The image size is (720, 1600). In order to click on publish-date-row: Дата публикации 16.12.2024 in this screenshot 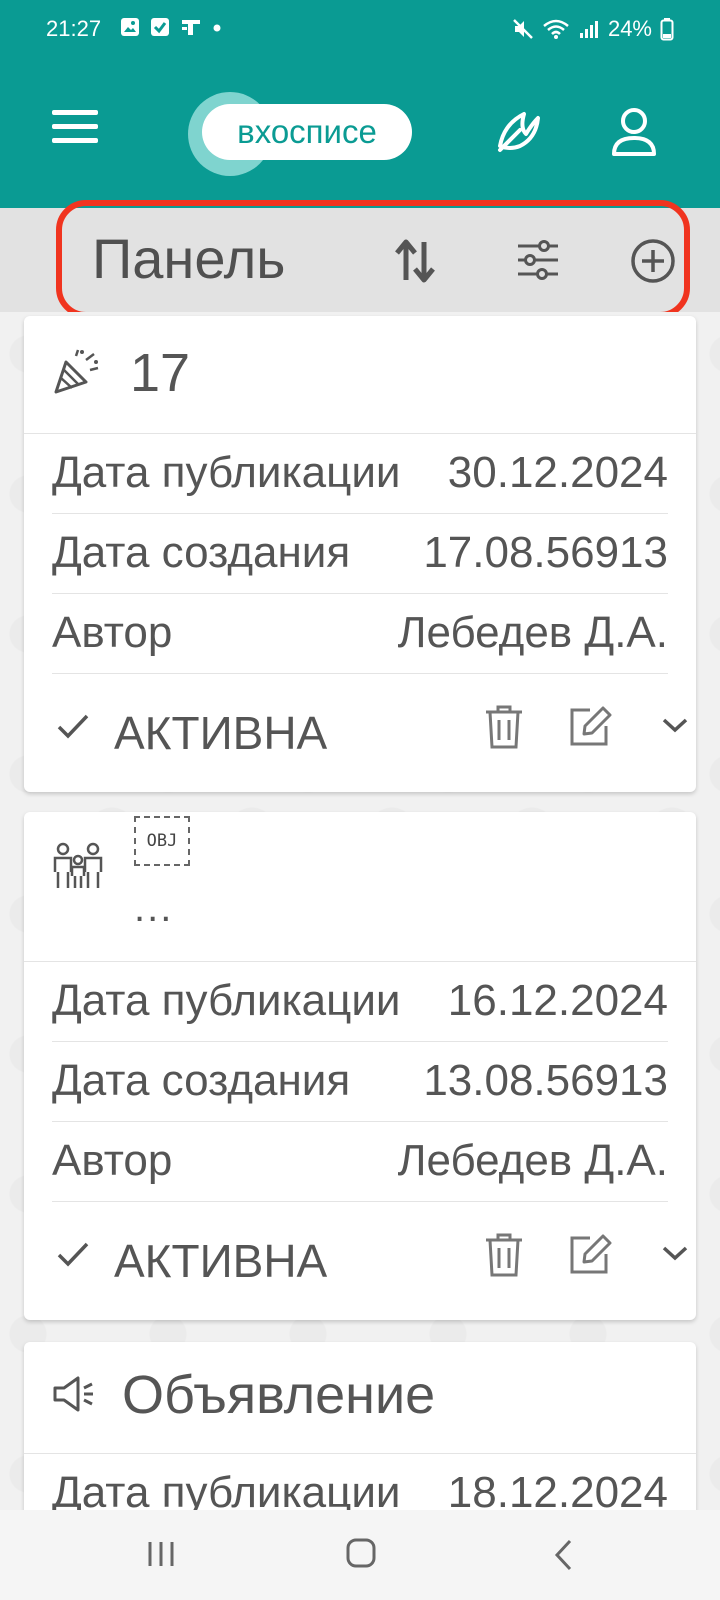, I will do `click(360, 1002)`.